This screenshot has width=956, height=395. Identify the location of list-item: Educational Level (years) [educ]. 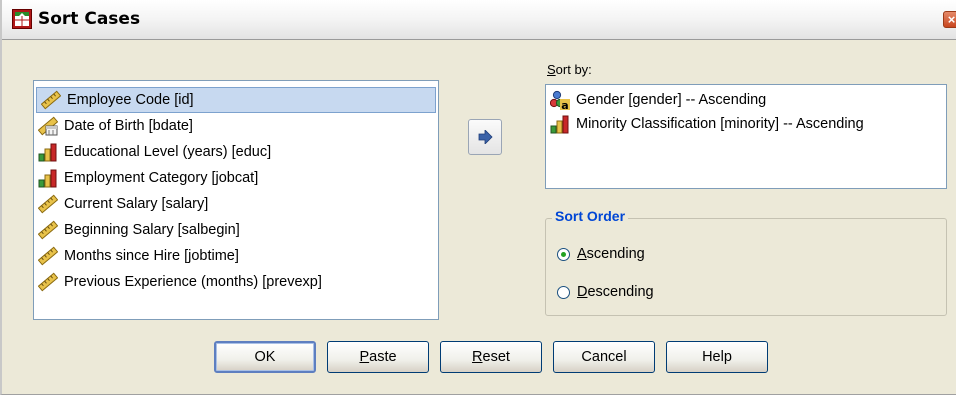
(236, 152).